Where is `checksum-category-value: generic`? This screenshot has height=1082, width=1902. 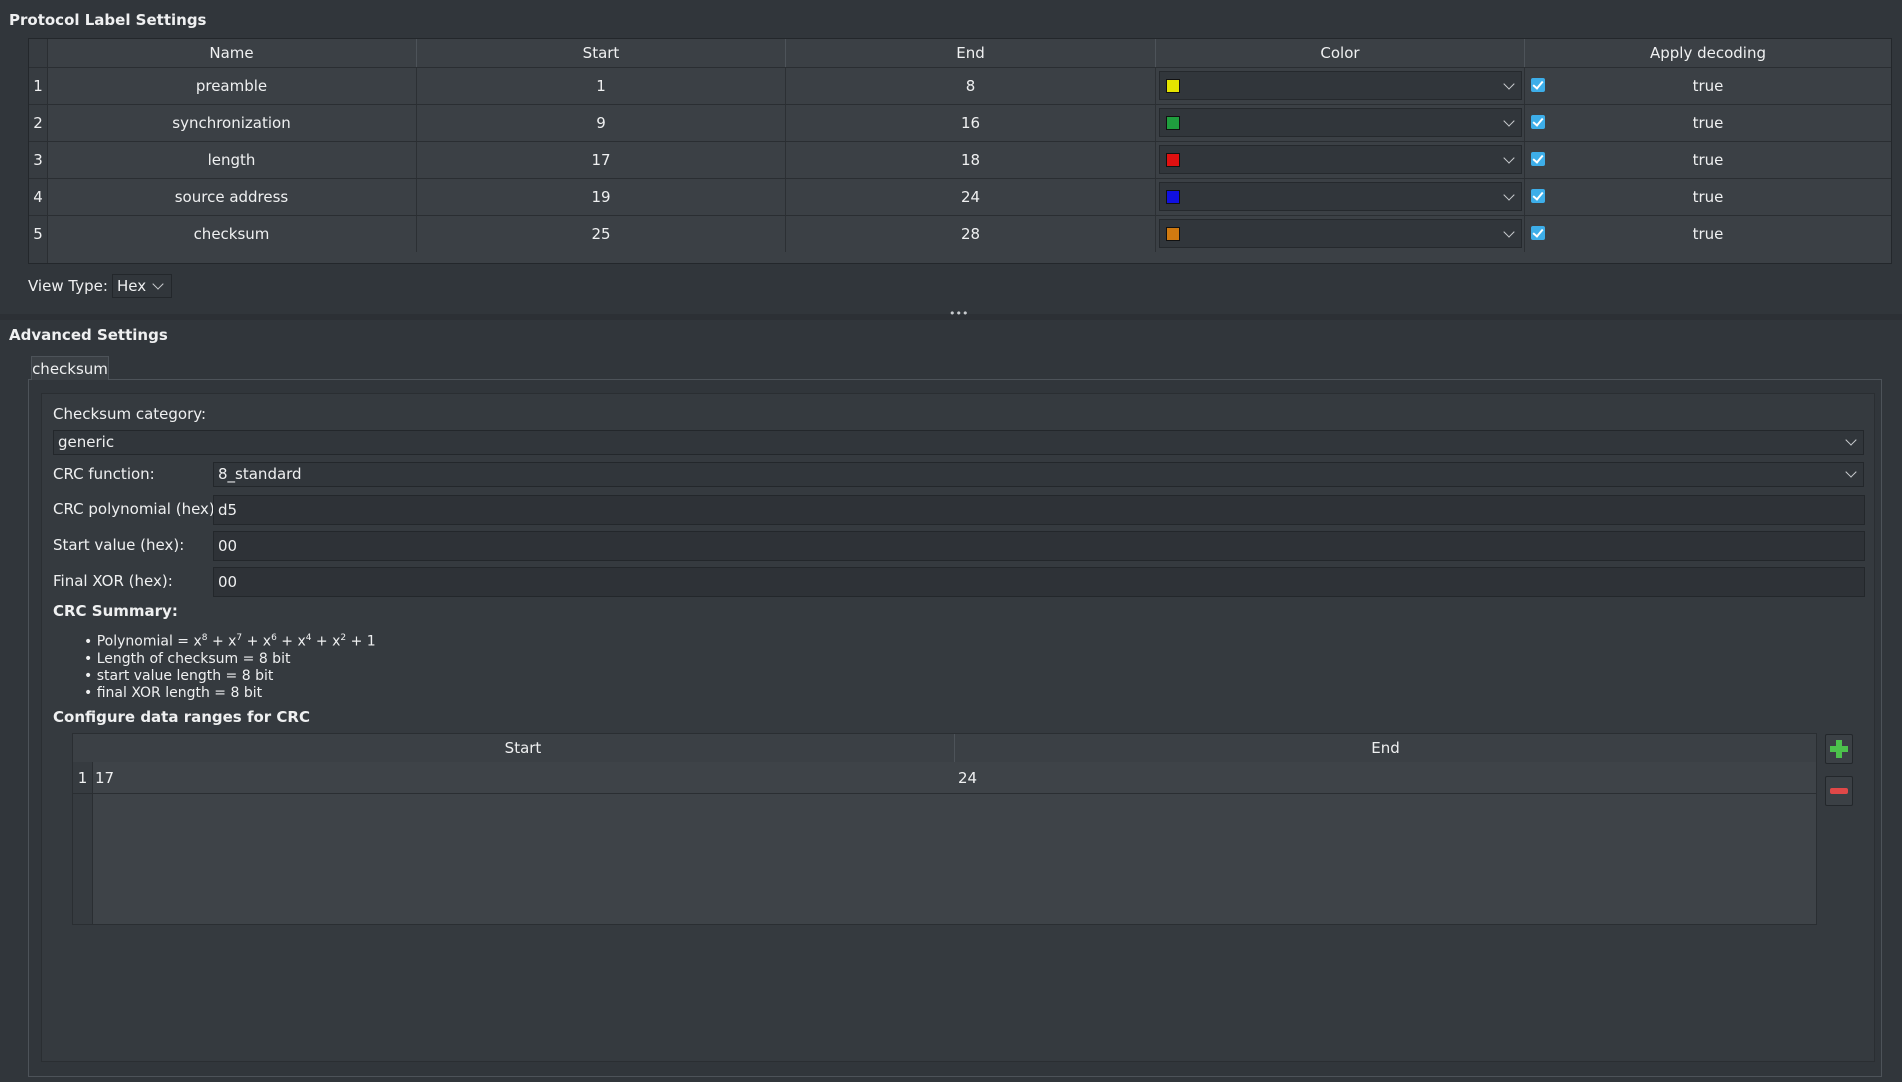
checksum-category-value: generic is located at coordinates (86, 442).